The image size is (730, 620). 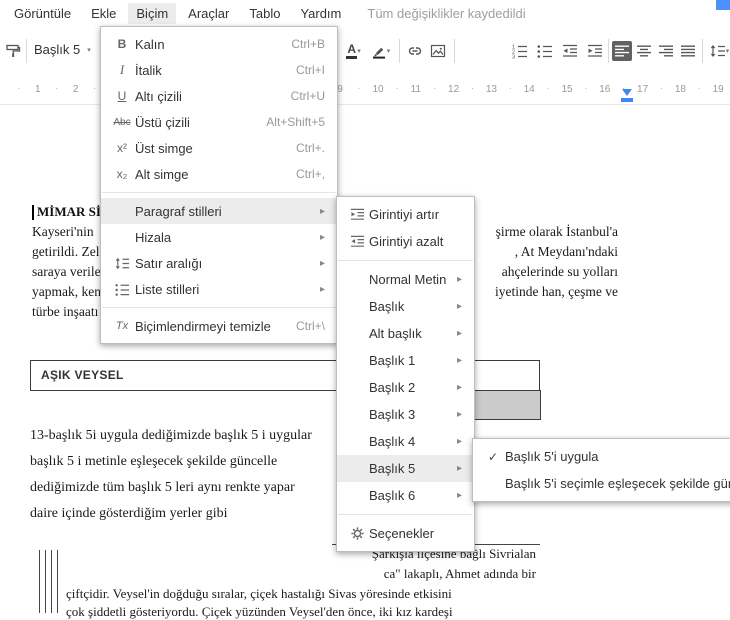 I want to click on menu-item-shortcut: Ctrl+I, so click(x=310, y=70).